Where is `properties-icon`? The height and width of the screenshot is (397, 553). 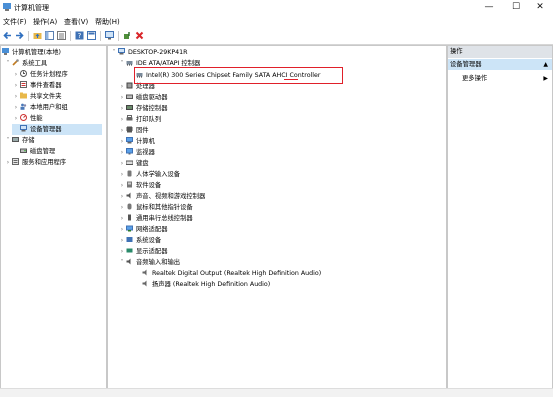
properties-icon is located at coordinates (91, 35).